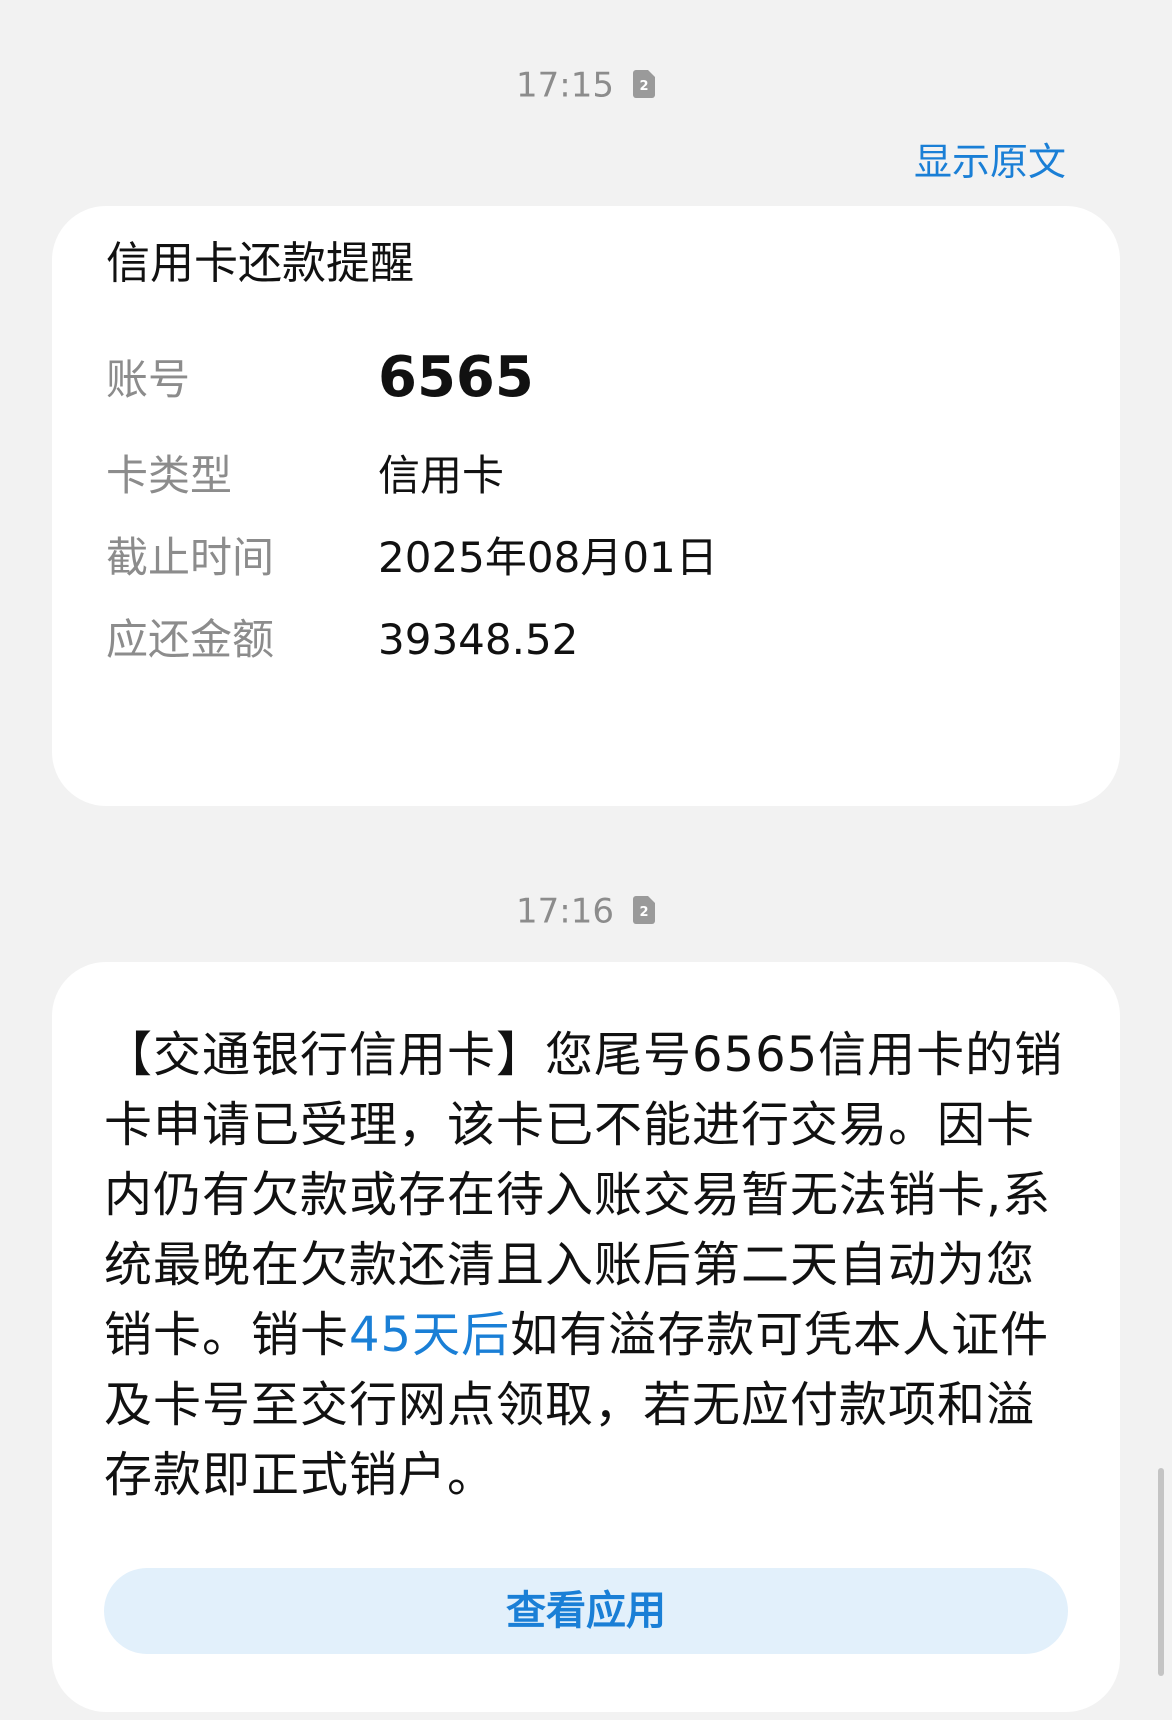  Describe the element at coordinates (990, 162) in the screenshot. I see `show-original-link: 显示原文` at that location.